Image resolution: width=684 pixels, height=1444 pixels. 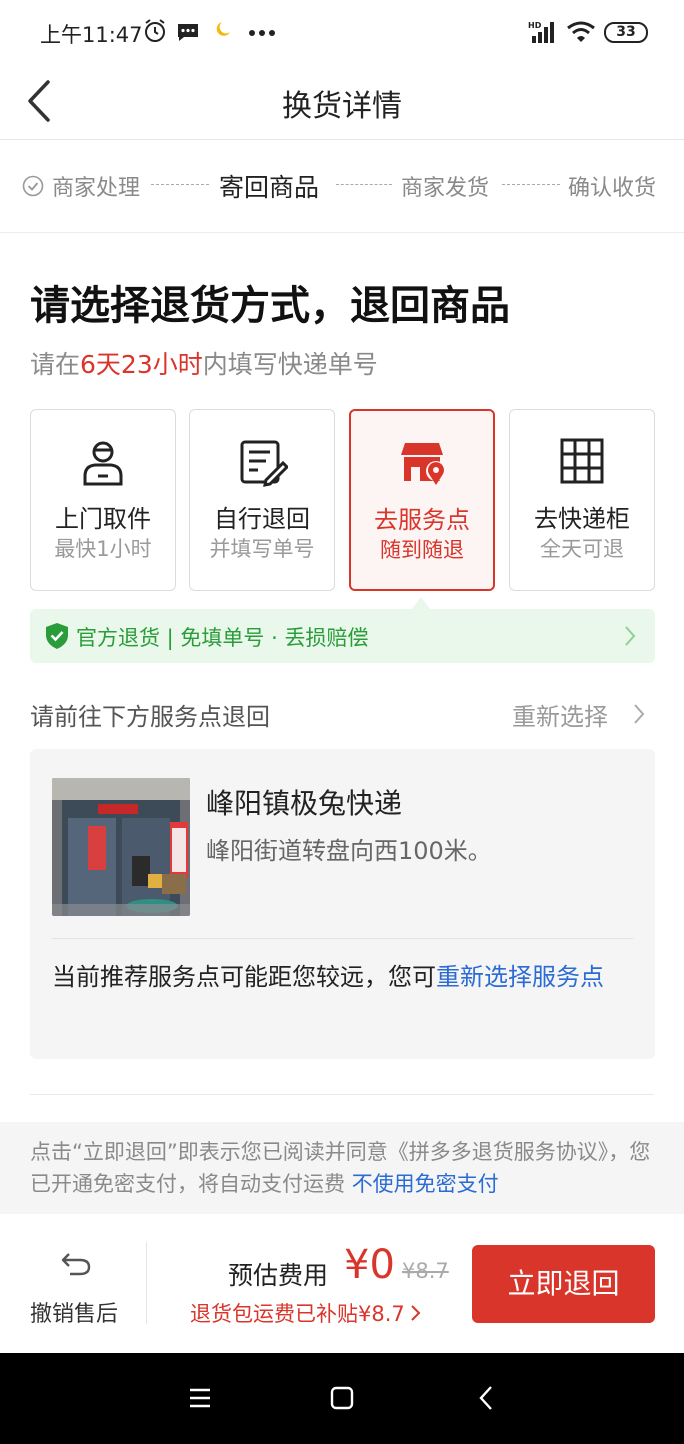 What do you see at coordinates (612, 188) in the screenshot?
I see `step-confirm-receipt: 确认收货` at bounding box center [612, 188].